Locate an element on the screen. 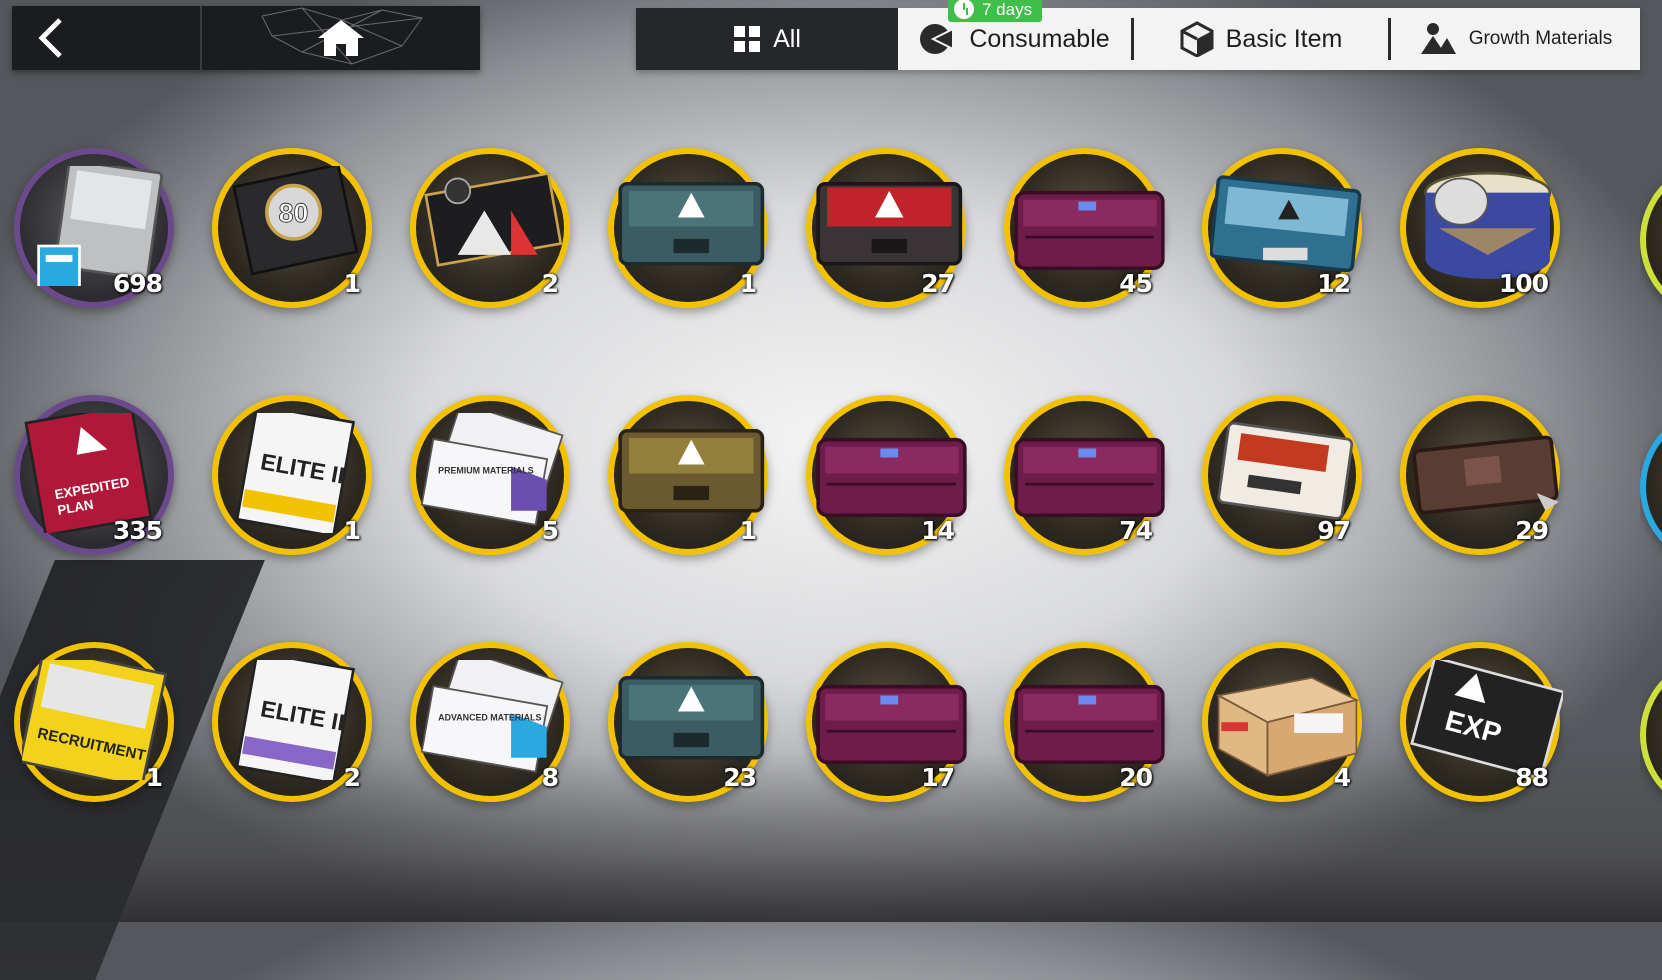  inventory-item-exp-card: EXP 88 is located at coordinates (1485, 727).